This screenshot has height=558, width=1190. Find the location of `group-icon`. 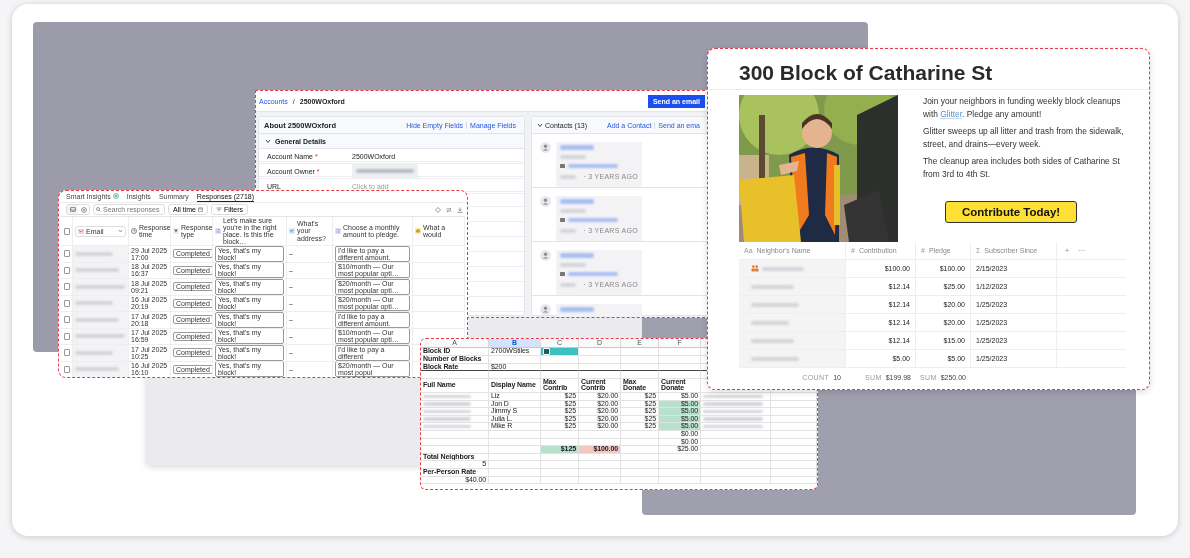

group-icon is located at coordinates (755, 268).